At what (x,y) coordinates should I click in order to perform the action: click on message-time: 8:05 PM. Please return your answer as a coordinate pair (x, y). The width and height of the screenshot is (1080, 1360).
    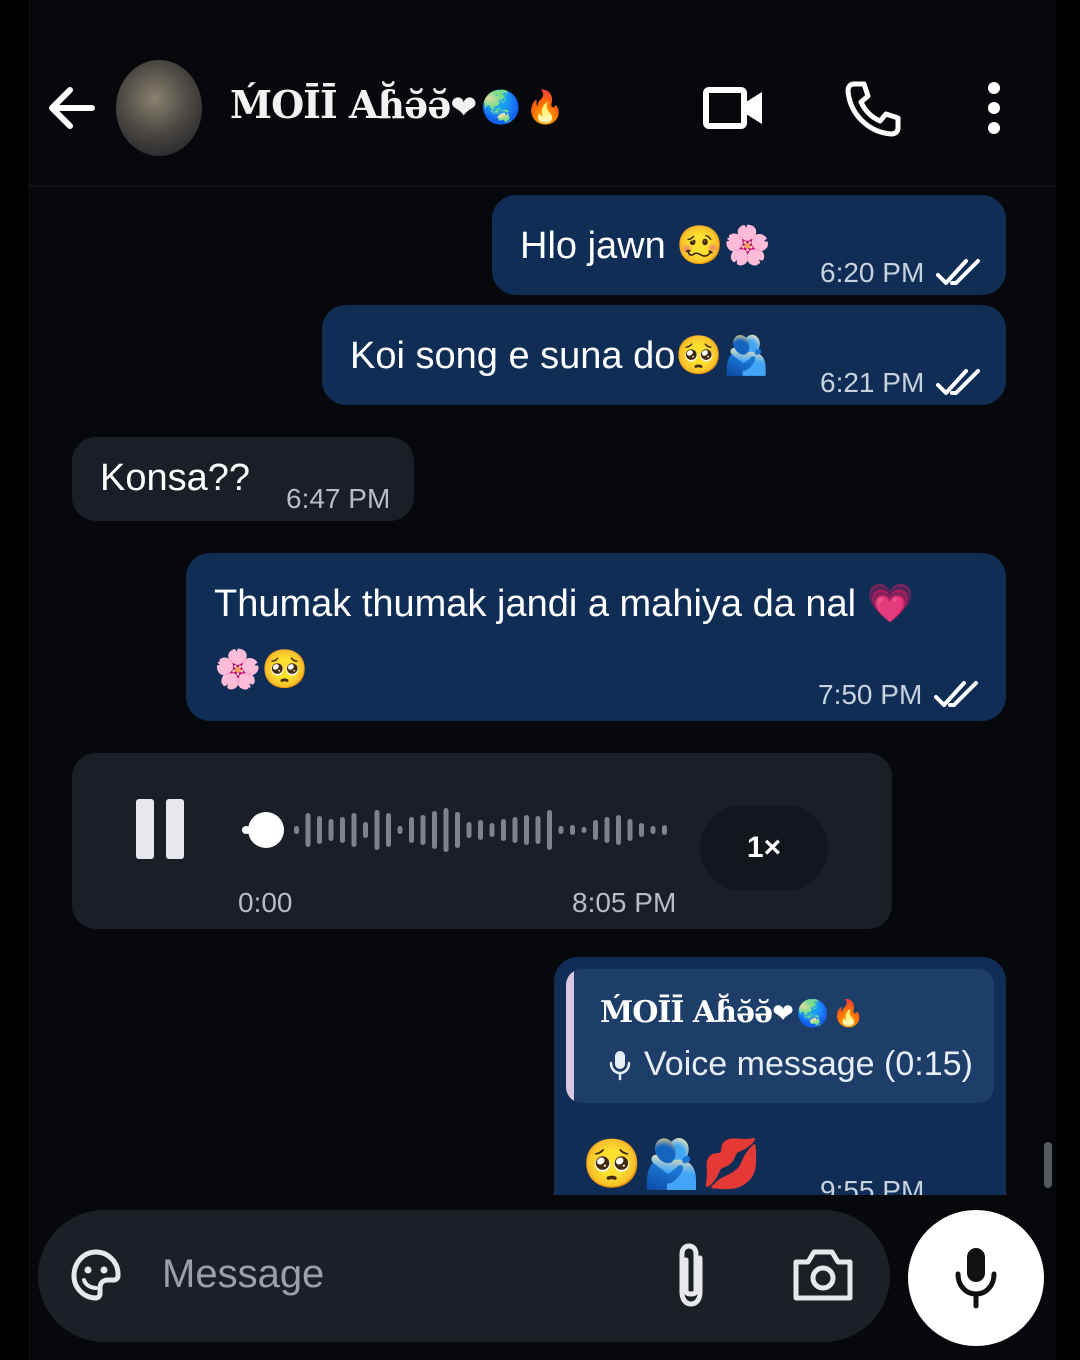
    Looking at the image, I should click on (624, 902).